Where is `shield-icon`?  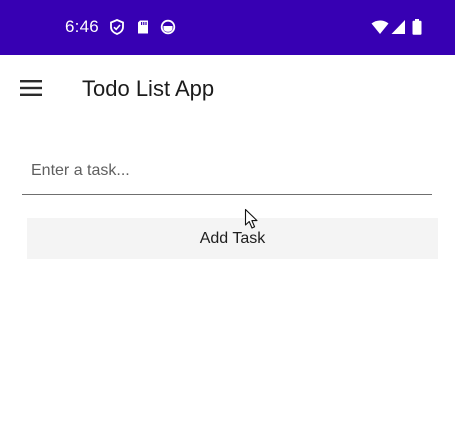 shield-icon is located at coordinates (117, 27).